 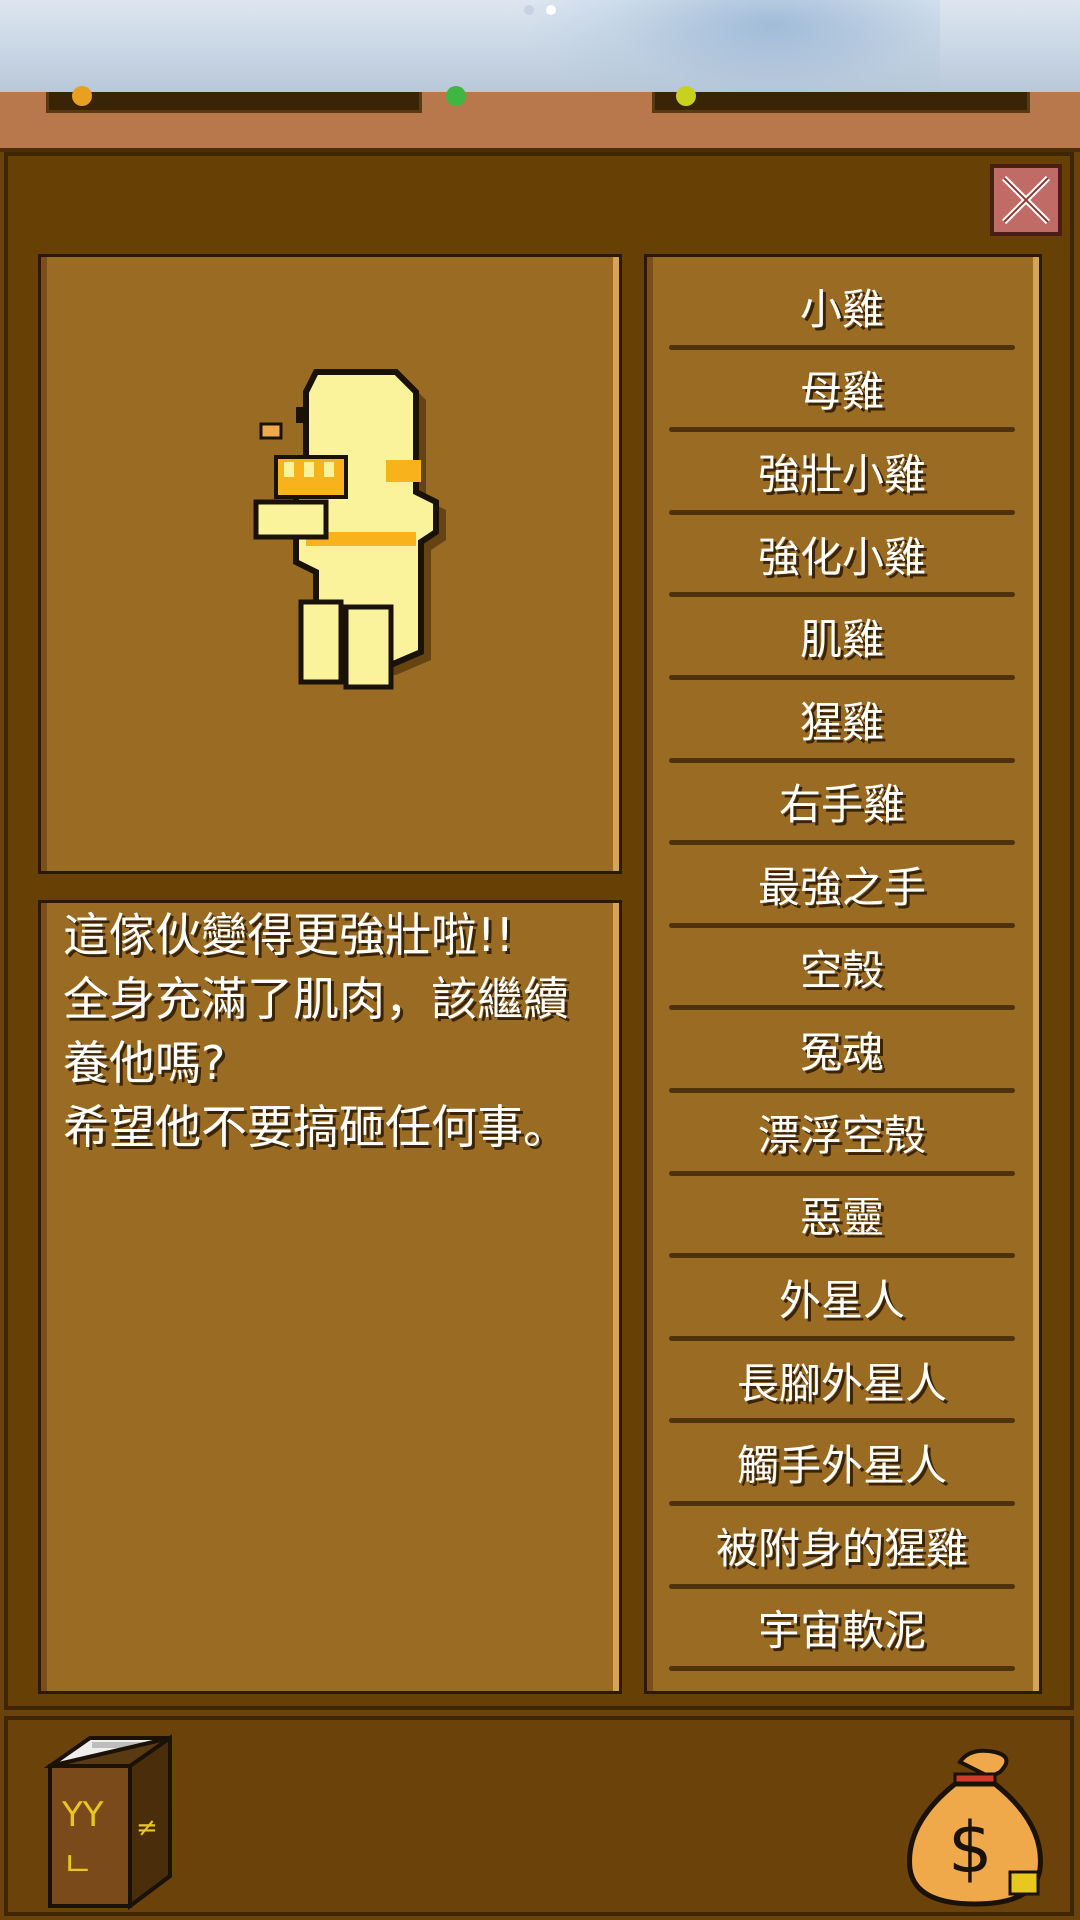 I want to click on creature-name: 猩雞, so click(x=841, y=722).